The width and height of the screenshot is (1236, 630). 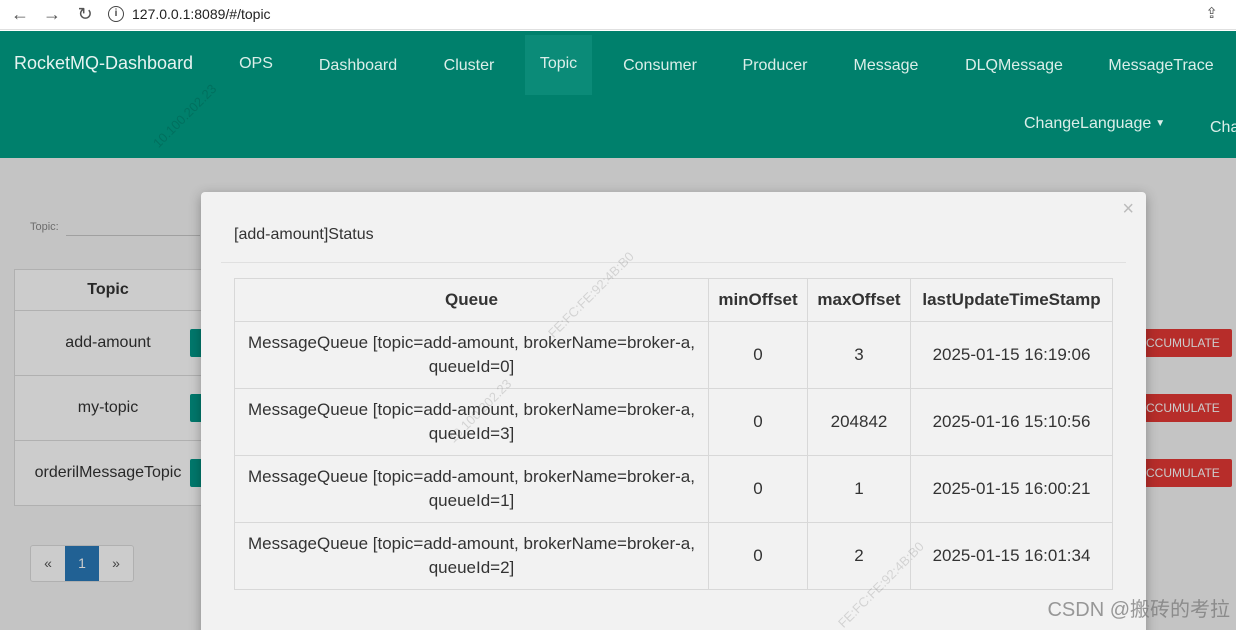 I want to click on nav-message: Message, so click(x=886, y=67).